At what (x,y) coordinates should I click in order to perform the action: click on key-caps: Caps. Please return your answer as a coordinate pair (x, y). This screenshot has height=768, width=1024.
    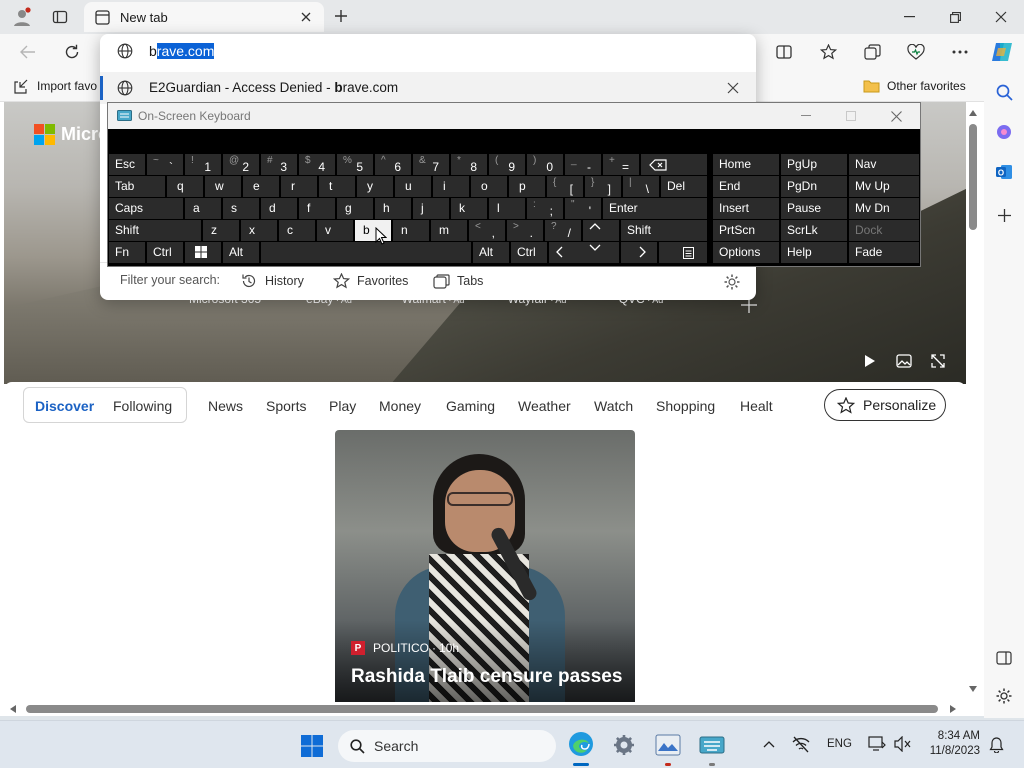
    Looking at the image, I should click on (146, 208).